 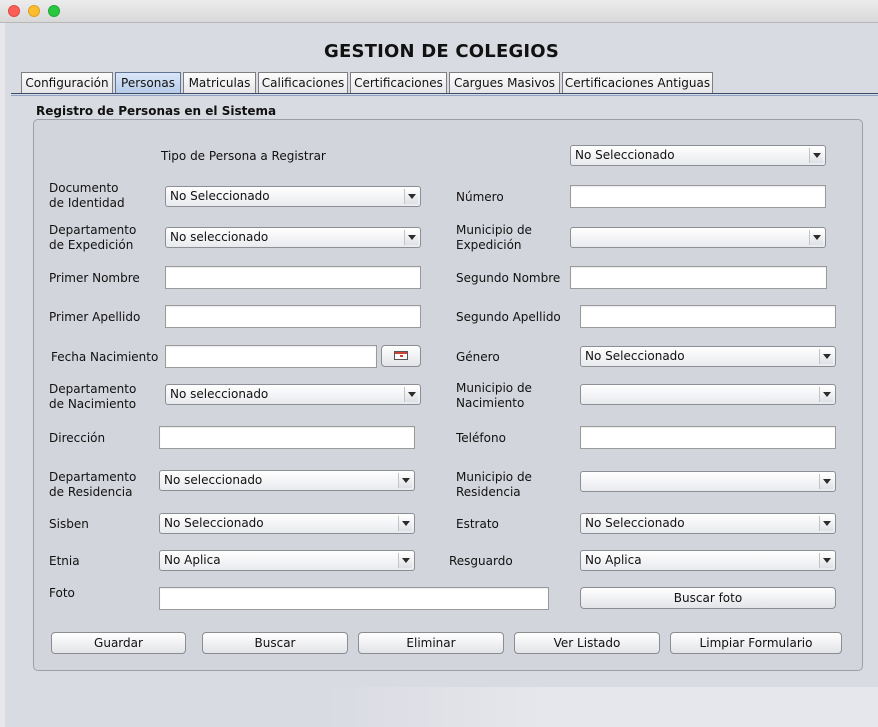 I want to click on calendar-icon, so click(x=401, y=355).